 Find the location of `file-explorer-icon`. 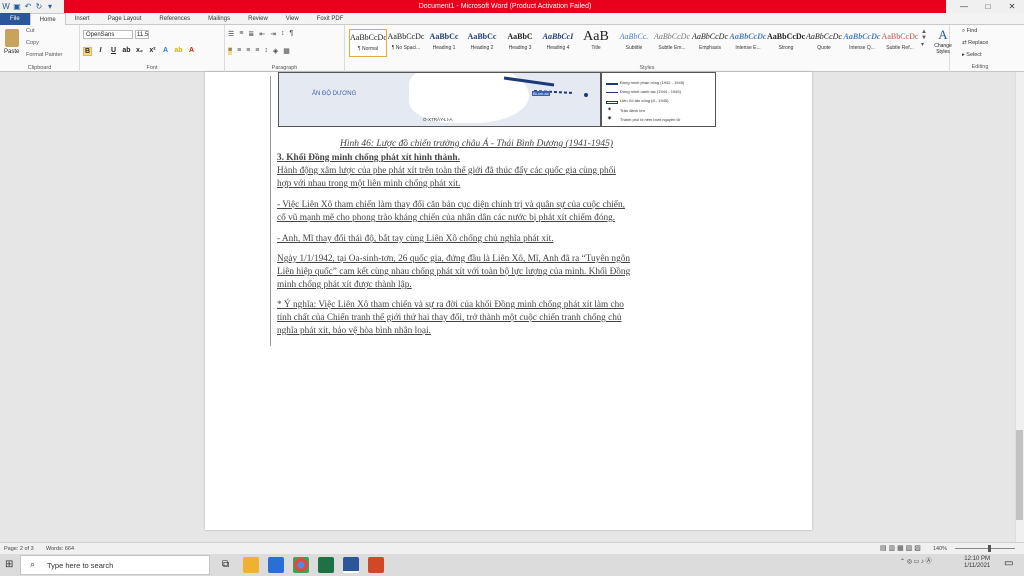

file-explorer-icon is located at coordinates (251, 565).